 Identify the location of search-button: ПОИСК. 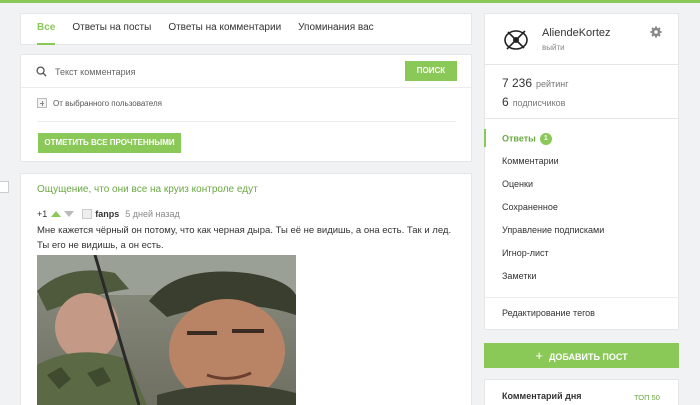
(431, 71).